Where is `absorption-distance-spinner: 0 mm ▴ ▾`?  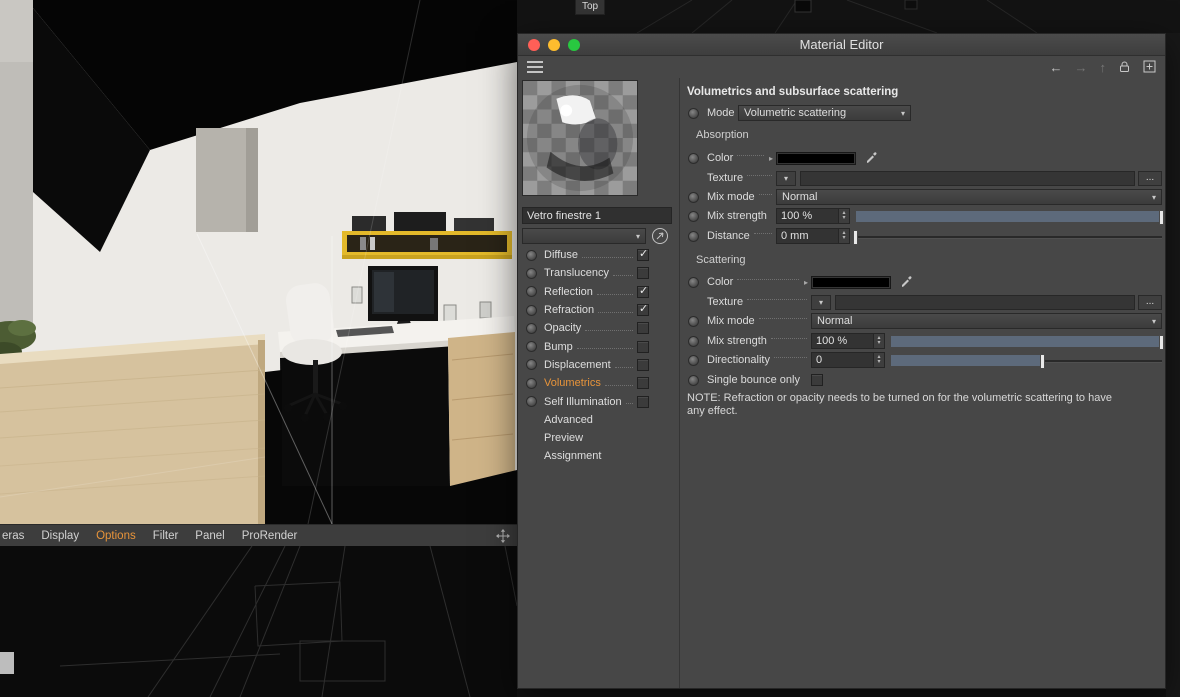
absorption-distance-spinner: 0 mm ▴ ▾ is located at coordinates (813, 236).